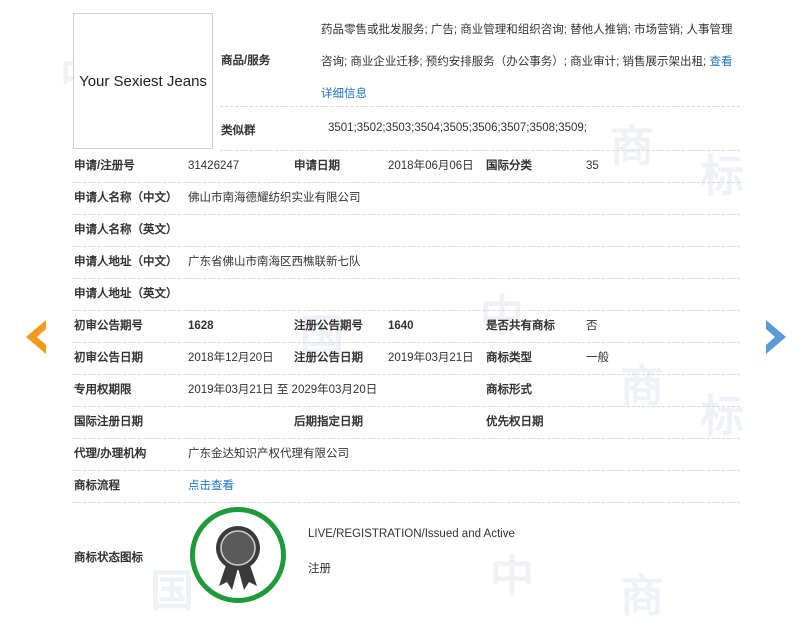  What do you see at coordinates (108, 558) in the screenshot?
I see `status-label: 商标状态图标` at bounding box center [108, 558].